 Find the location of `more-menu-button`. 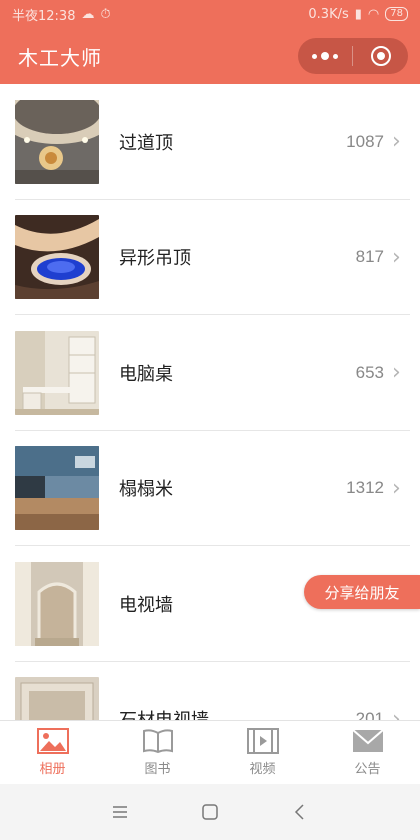

more-menu-button is located at coordinates (325, 56).